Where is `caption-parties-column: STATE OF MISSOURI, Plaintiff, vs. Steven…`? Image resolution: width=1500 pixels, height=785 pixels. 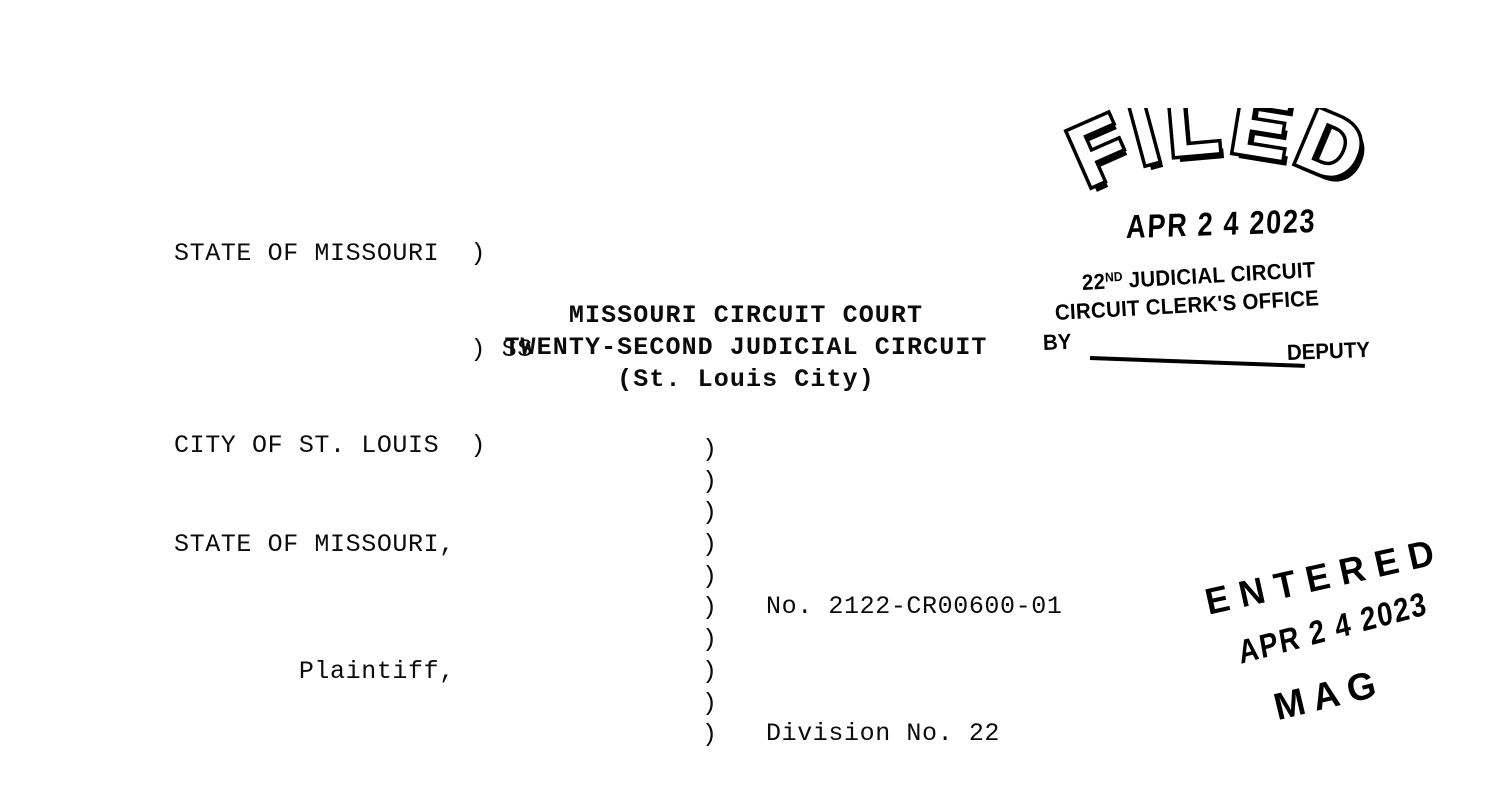
caption-parties-column: STATE OF MISSOURI, Plaintiff, vs. Steven… is located at coordinates (377, 625).